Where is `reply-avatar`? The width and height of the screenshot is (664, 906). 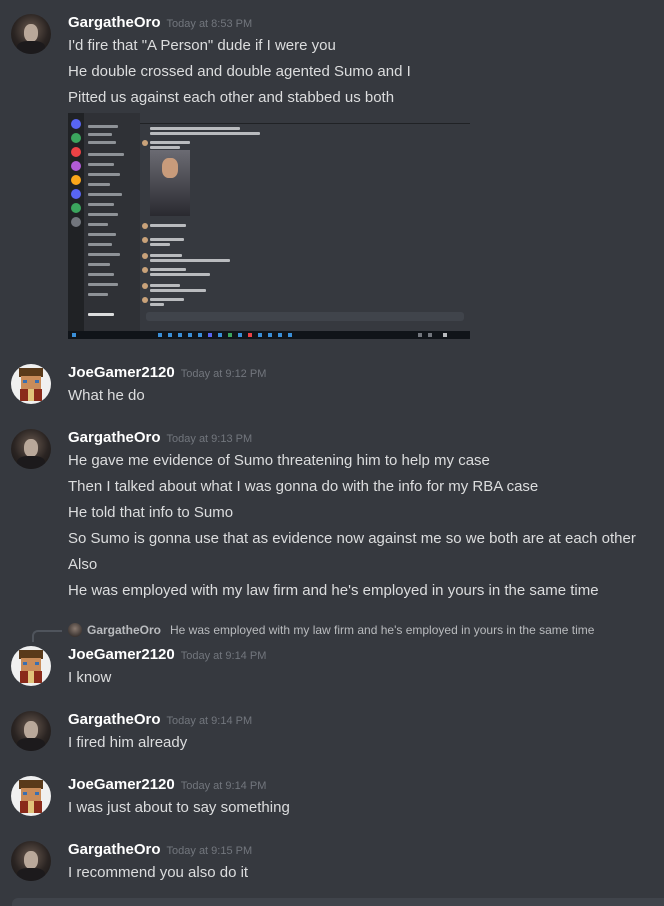
reply-avatar is located at coordinates (75, 630).